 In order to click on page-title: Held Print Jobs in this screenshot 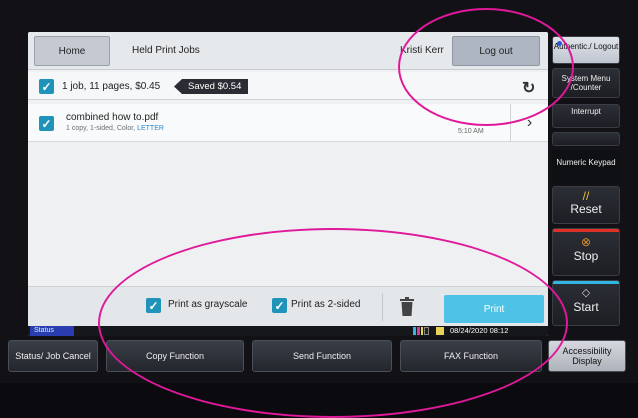, I will do `click(166, 50)`.